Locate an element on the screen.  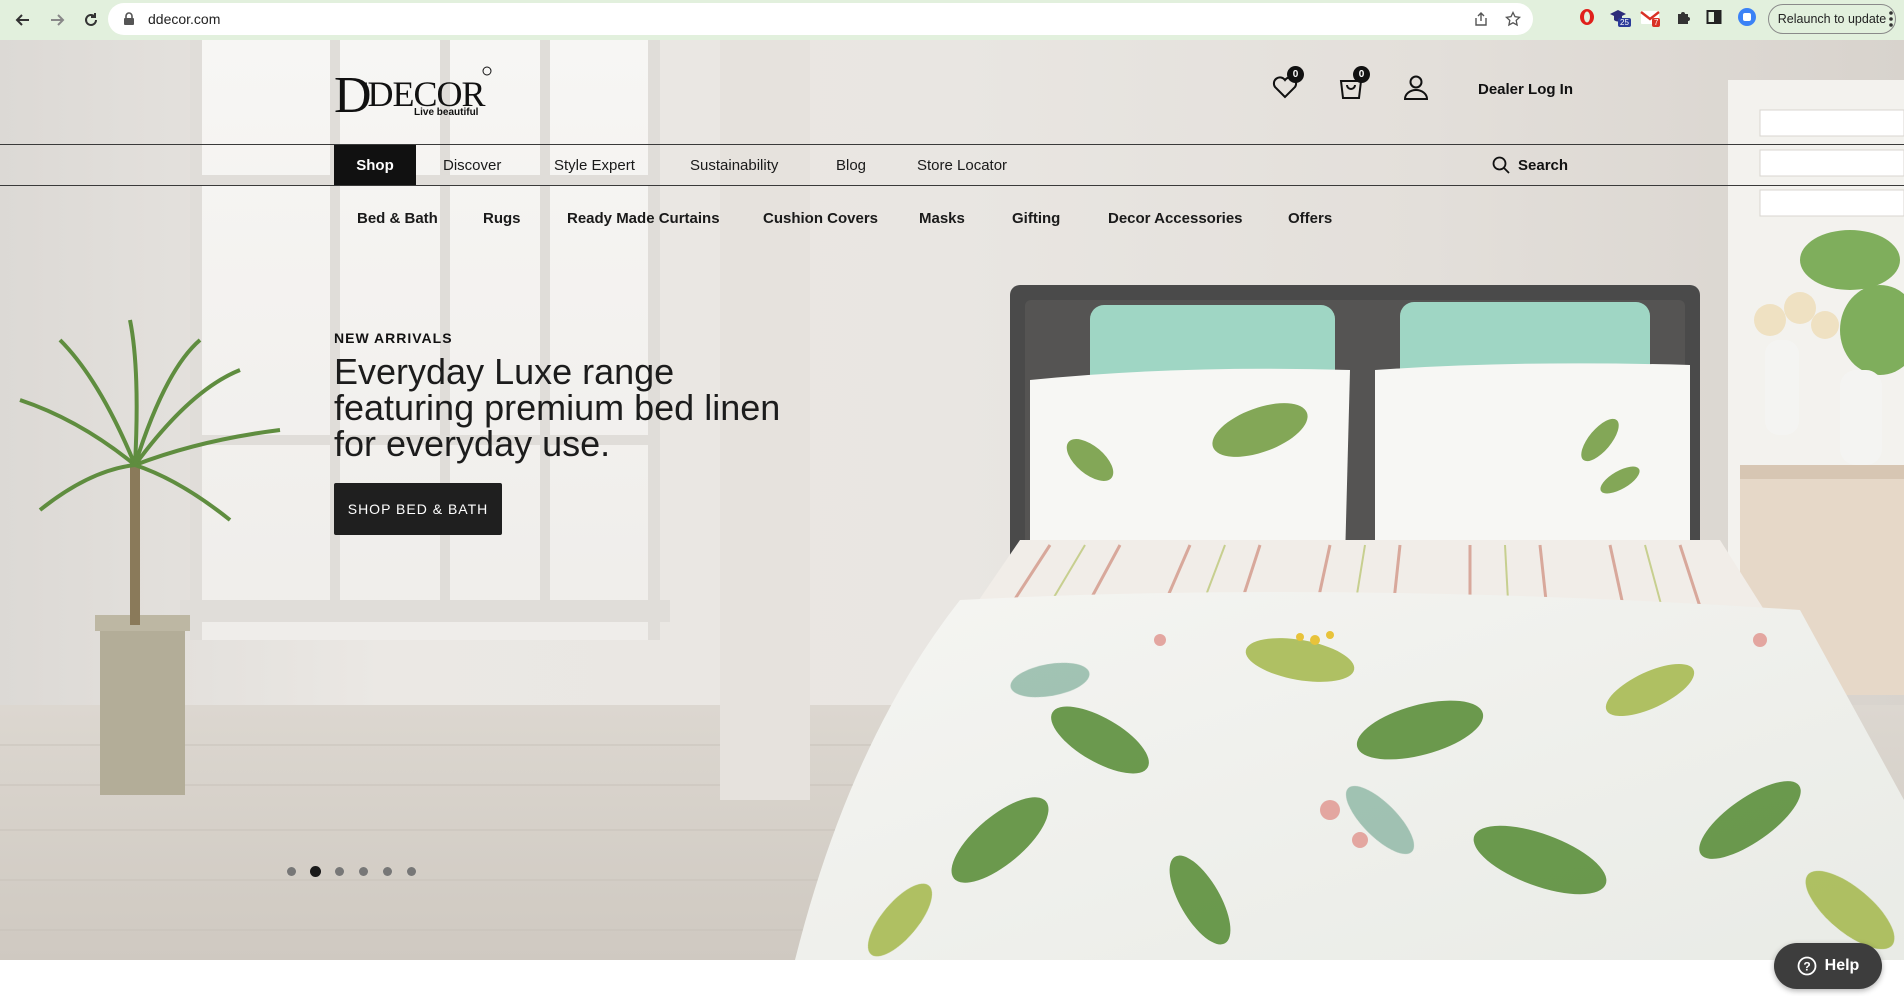
subnav-item-offers: Offers is located at coordinates (1310, 218).